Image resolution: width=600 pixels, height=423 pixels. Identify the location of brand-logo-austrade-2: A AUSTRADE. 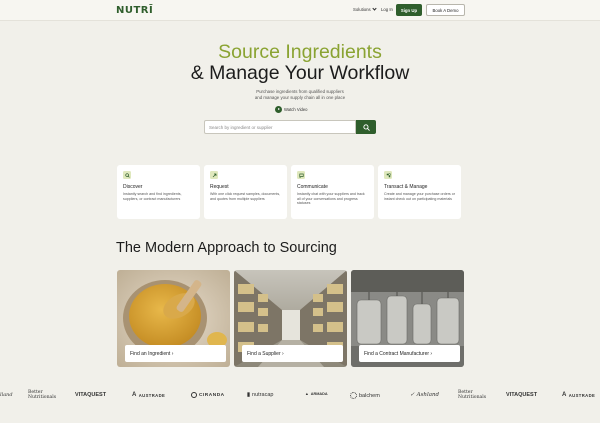
(579, 395).